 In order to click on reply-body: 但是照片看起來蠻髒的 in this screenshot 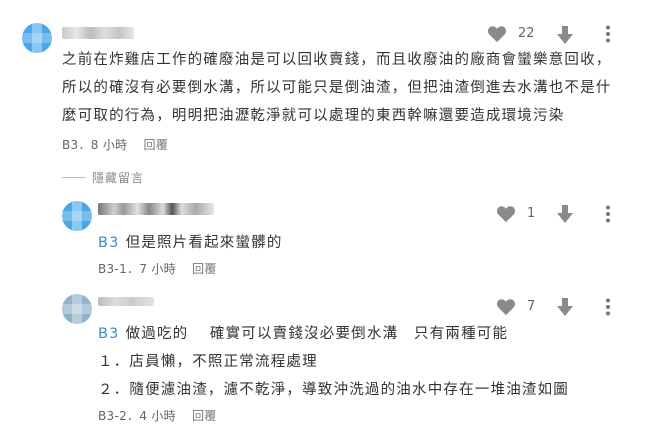, I will do `click(204, 243)`.